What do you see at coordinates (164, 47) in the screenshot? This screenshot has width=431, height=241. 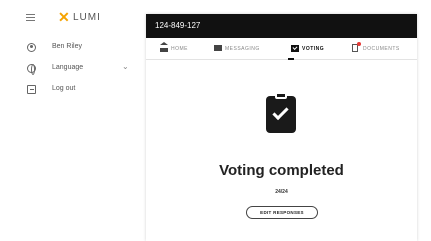 I see `home-icon` at bounding box center [164, 47].